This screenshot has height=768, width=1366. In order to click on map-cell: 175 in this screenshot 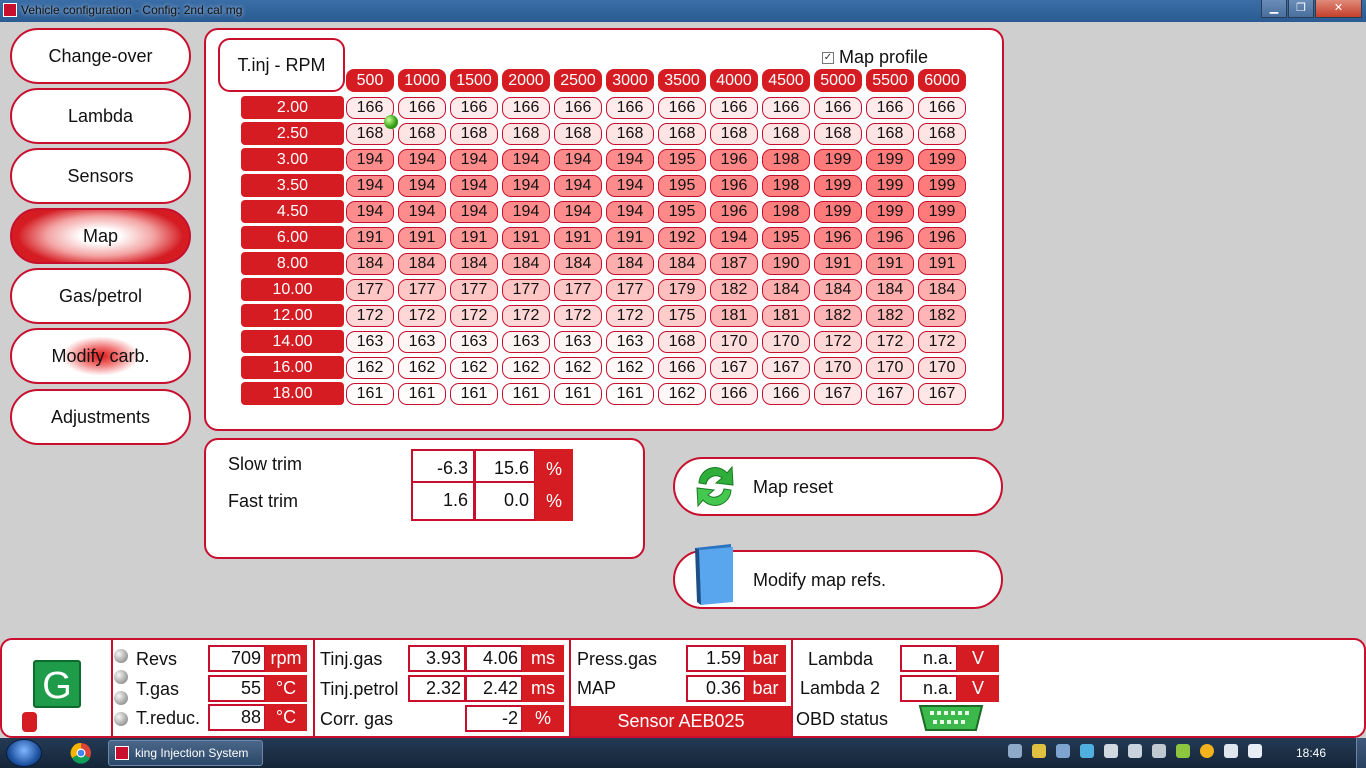, I will do `click(682, 316)`.